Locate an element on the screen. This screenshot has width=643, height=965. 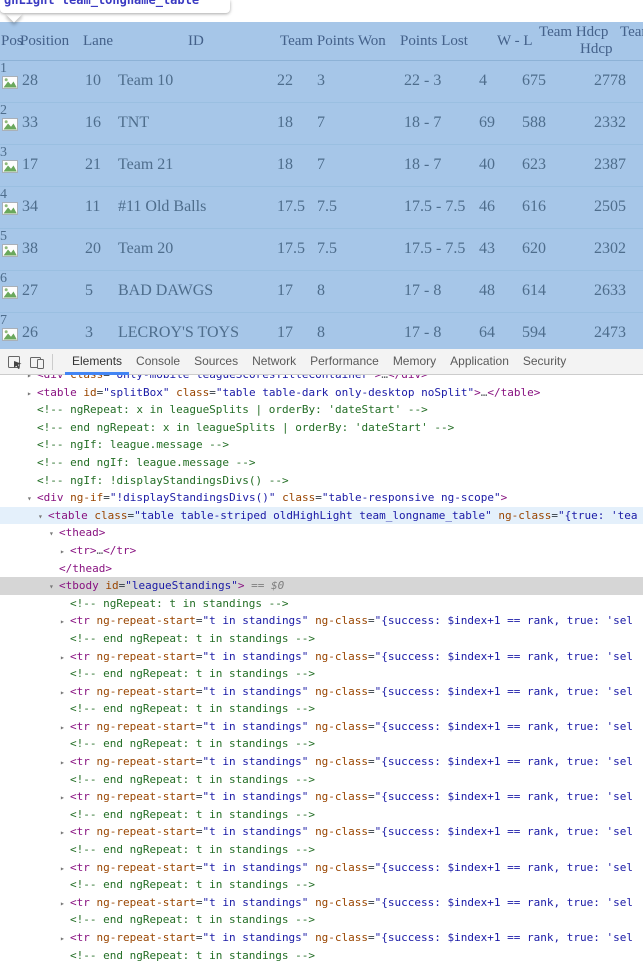
tab-network: Network is located at coordinates (274, 361).